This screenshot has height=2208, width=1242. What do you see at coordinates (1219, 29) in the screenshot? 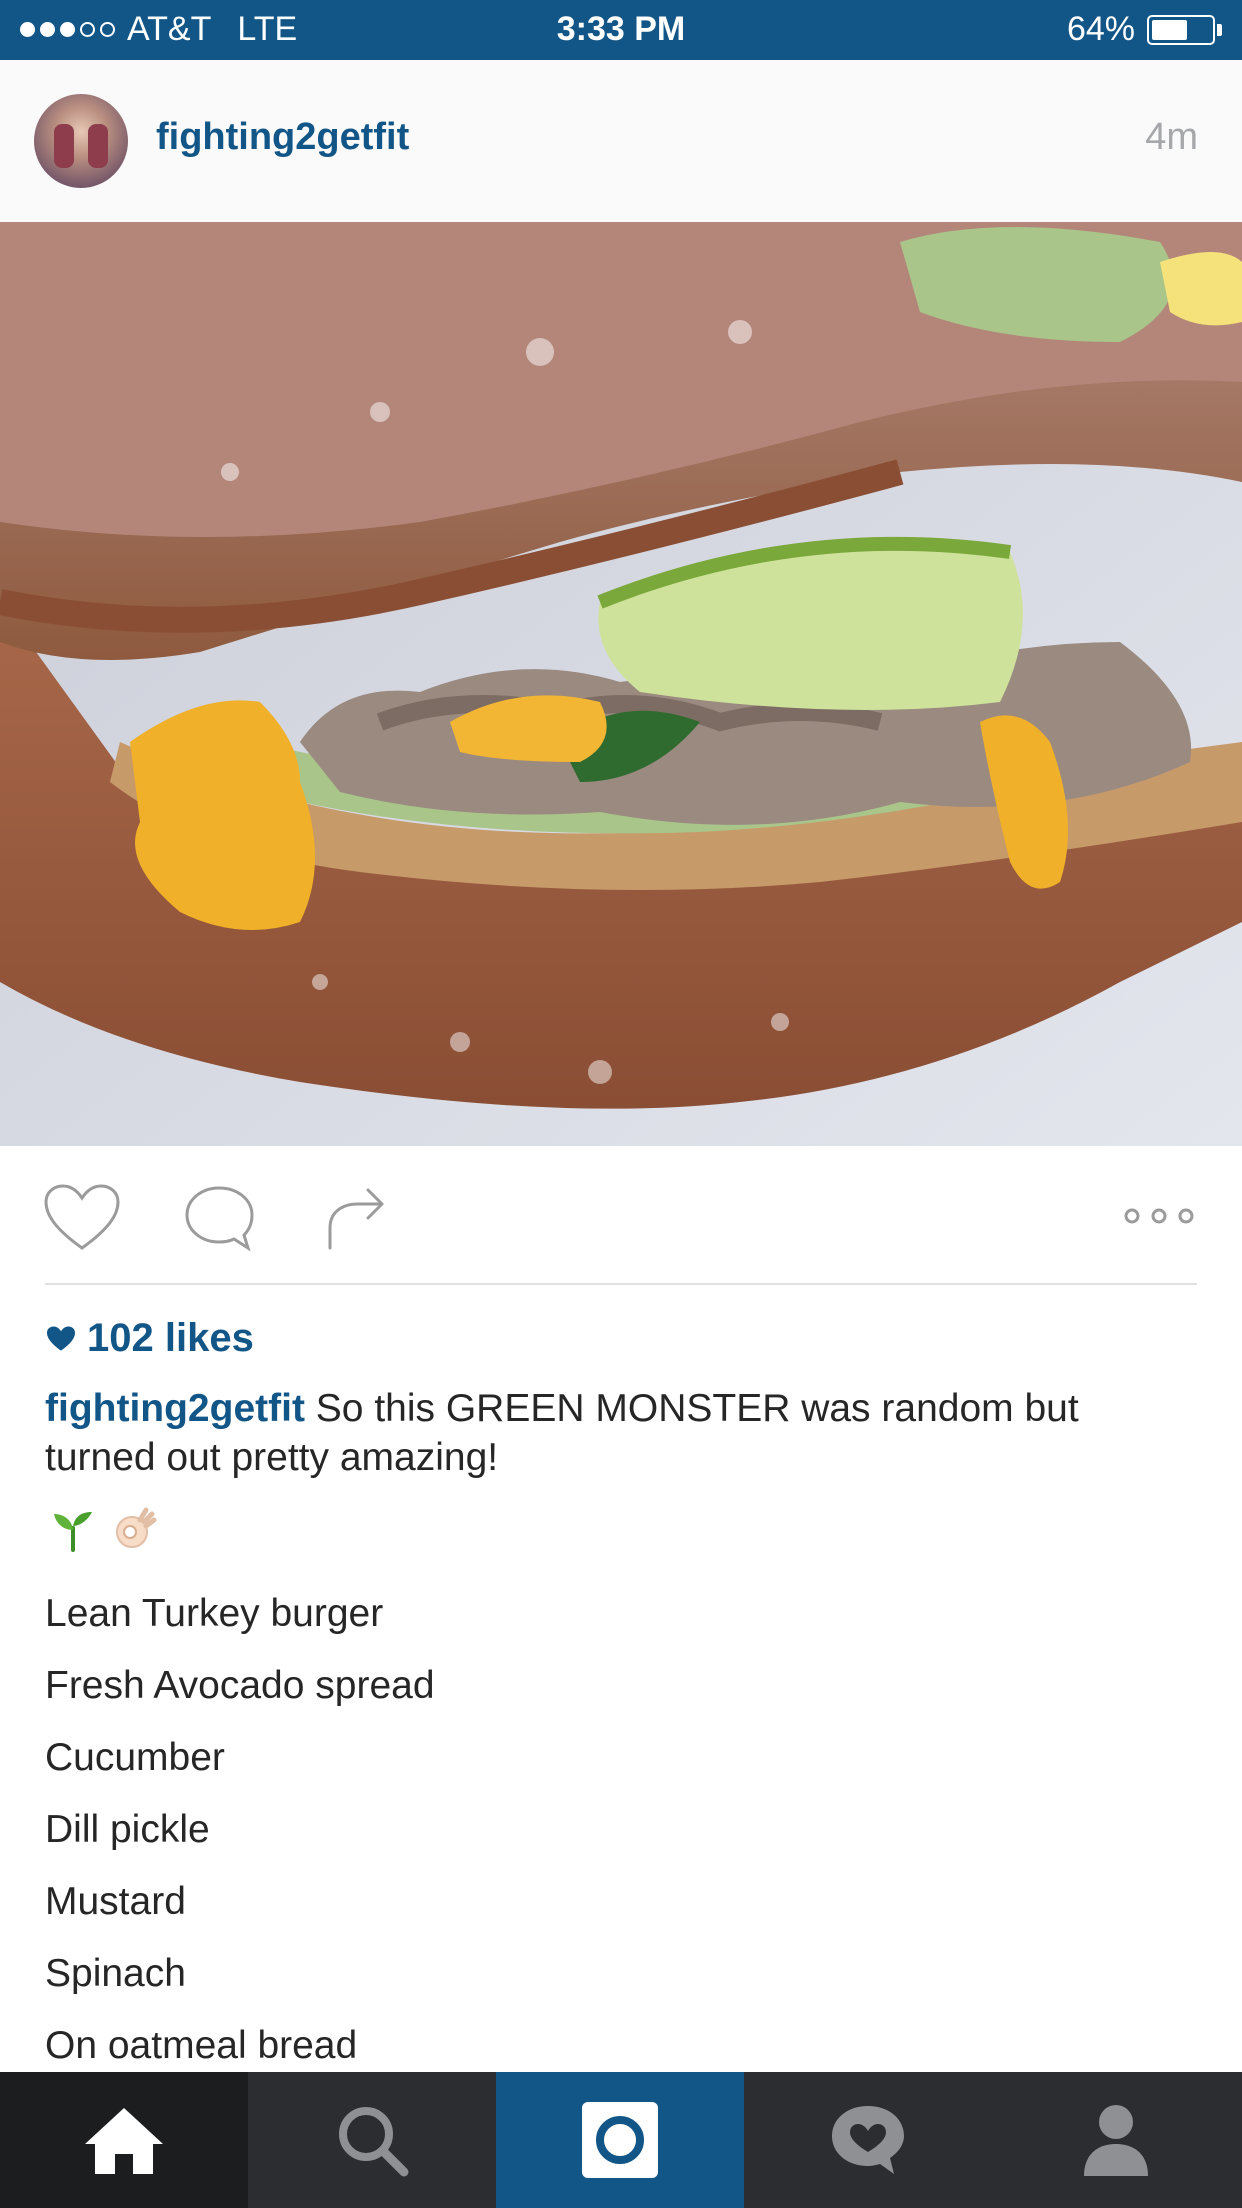
I see `battery-tip` at bounding box center [1219, 29].